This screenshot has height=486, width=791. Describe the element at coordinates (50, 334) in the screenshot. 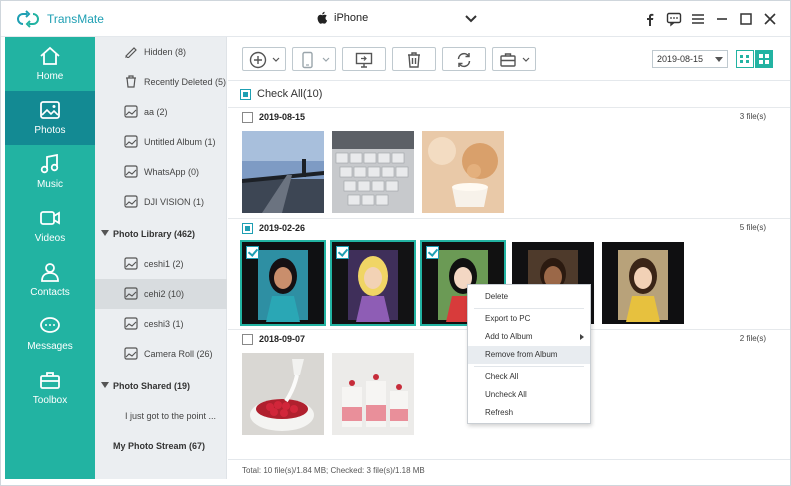

I see `nav-messages: Messages` at that location.